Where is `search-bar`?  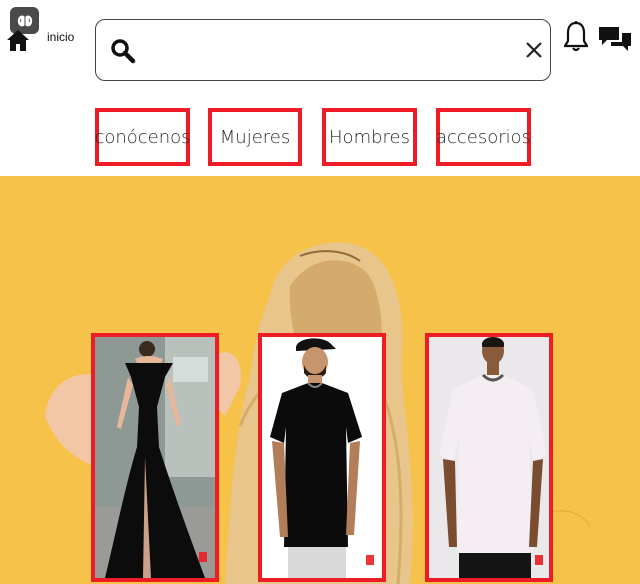
search-bar is located at coordinates (323, 50).